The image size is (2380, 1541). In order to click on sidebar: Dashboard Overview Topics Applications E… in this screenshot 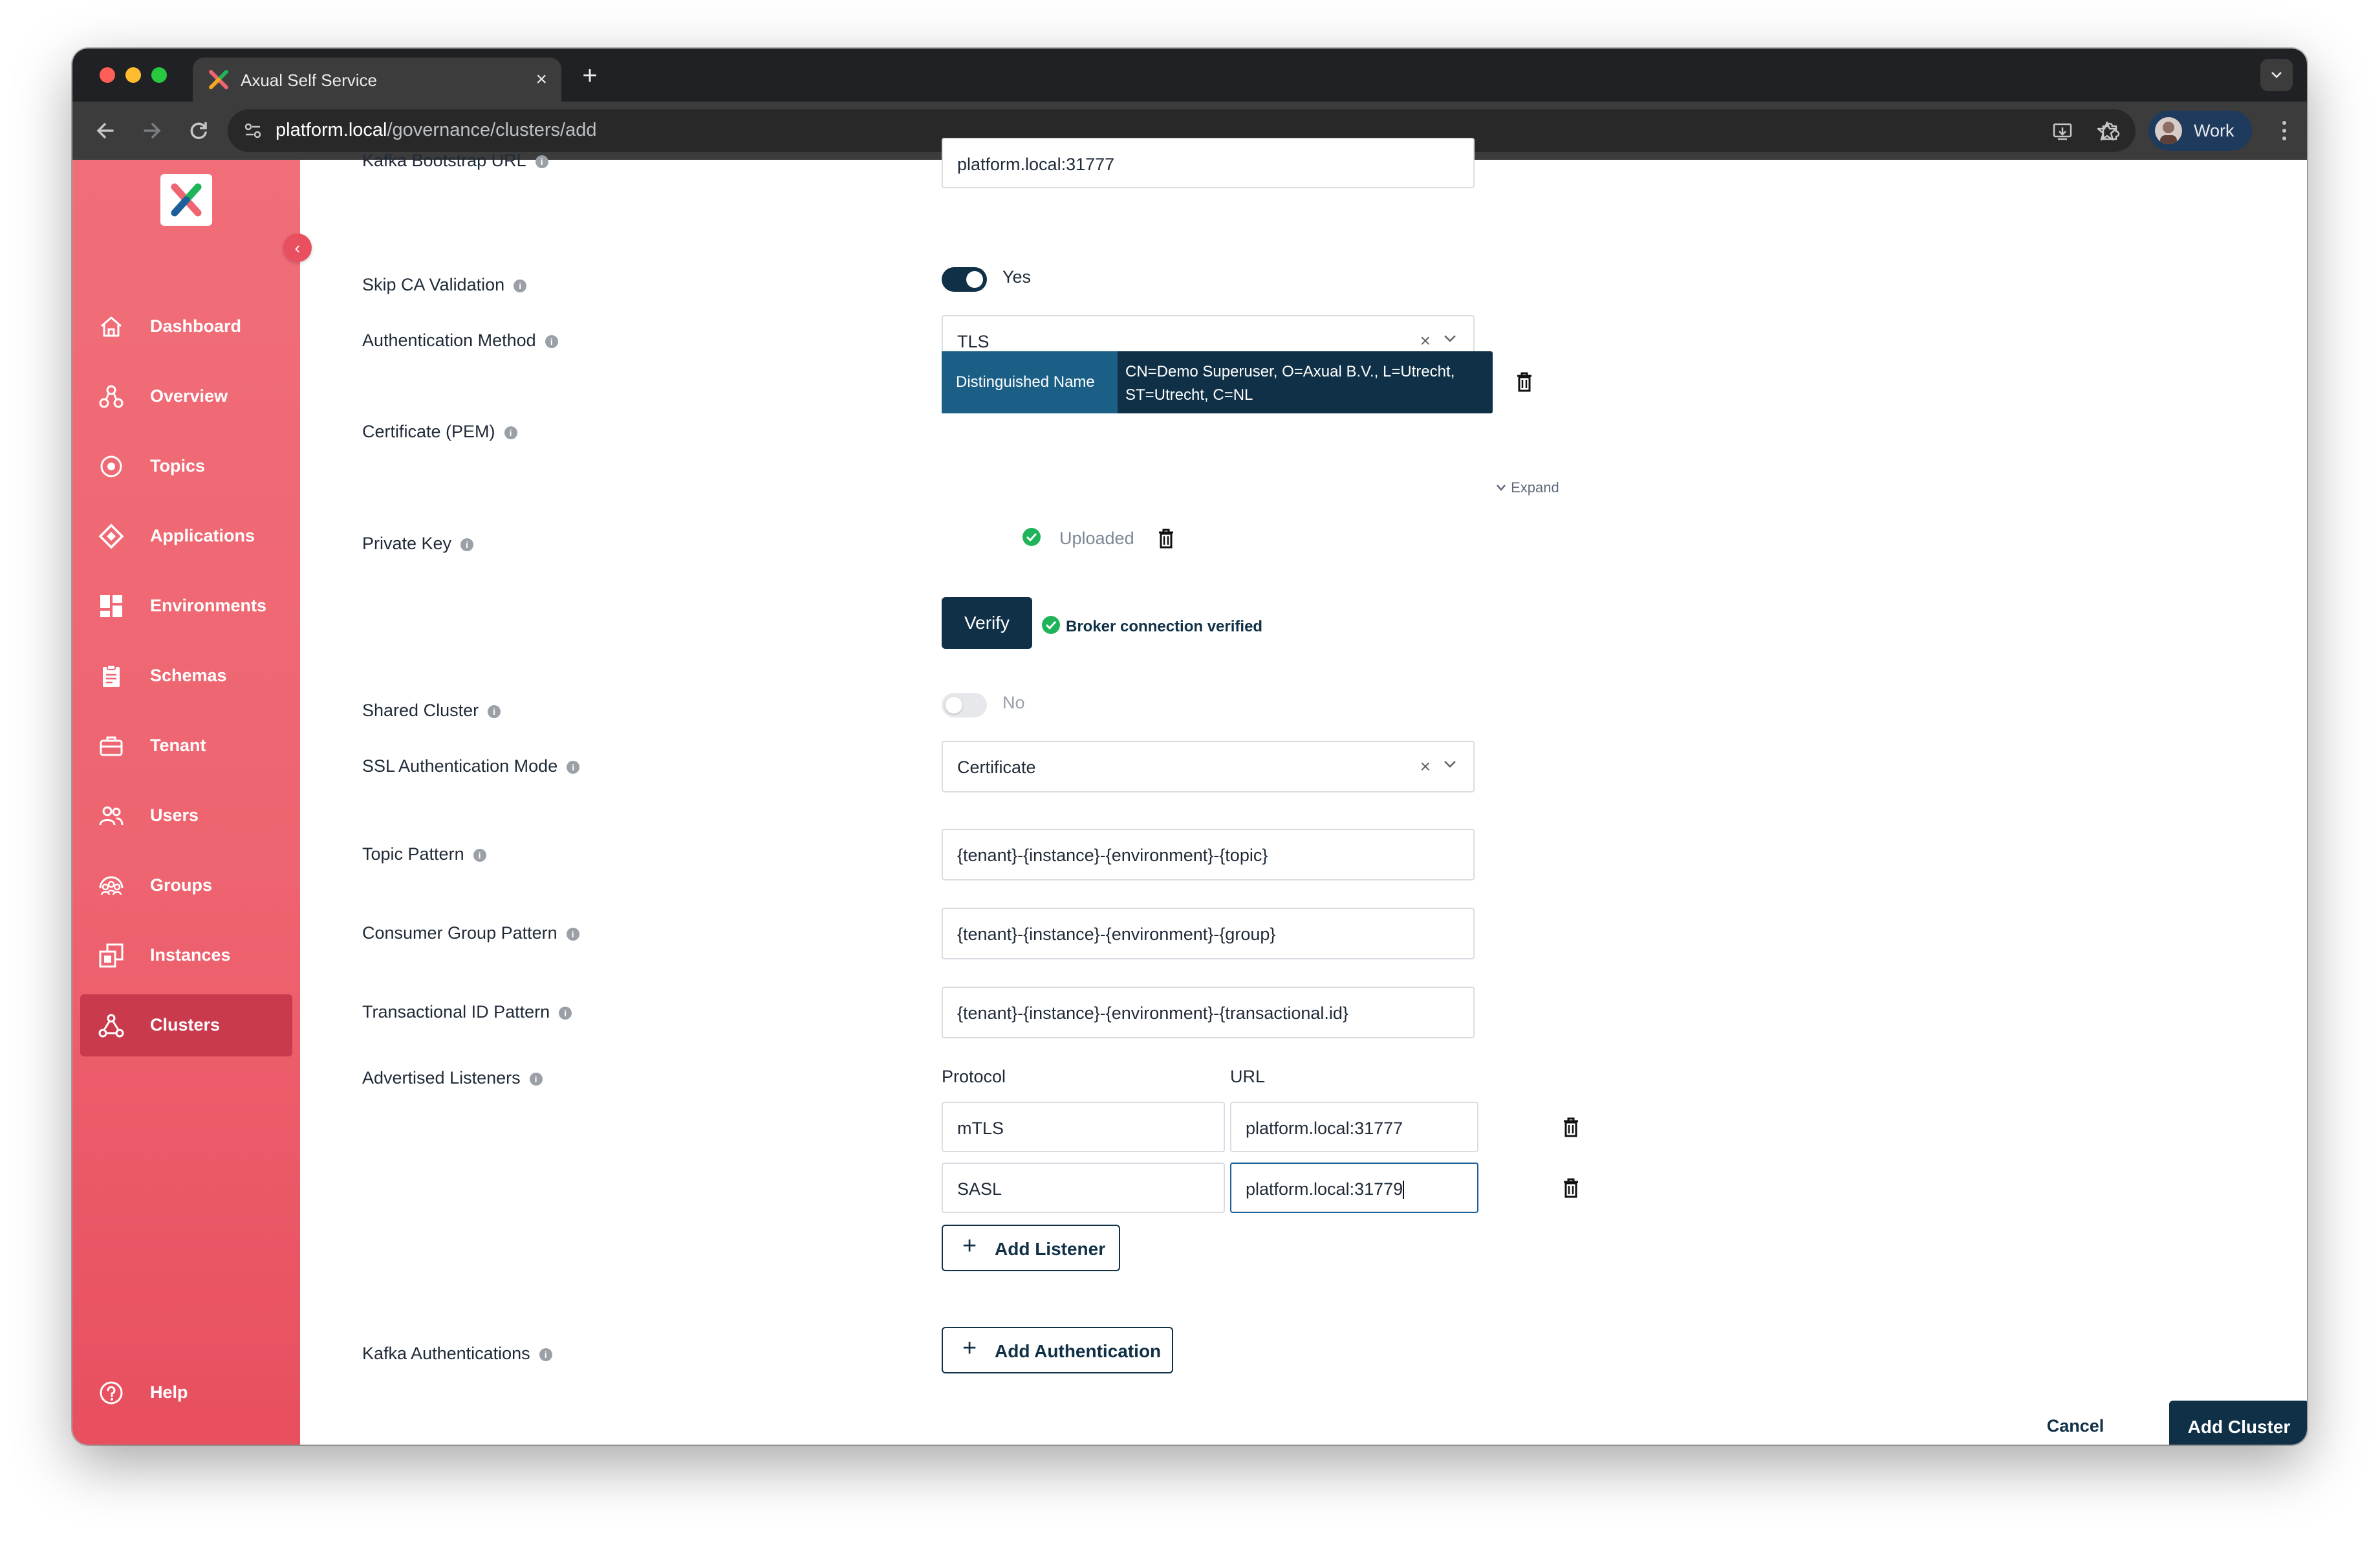, I will do `click(186, 802)`.